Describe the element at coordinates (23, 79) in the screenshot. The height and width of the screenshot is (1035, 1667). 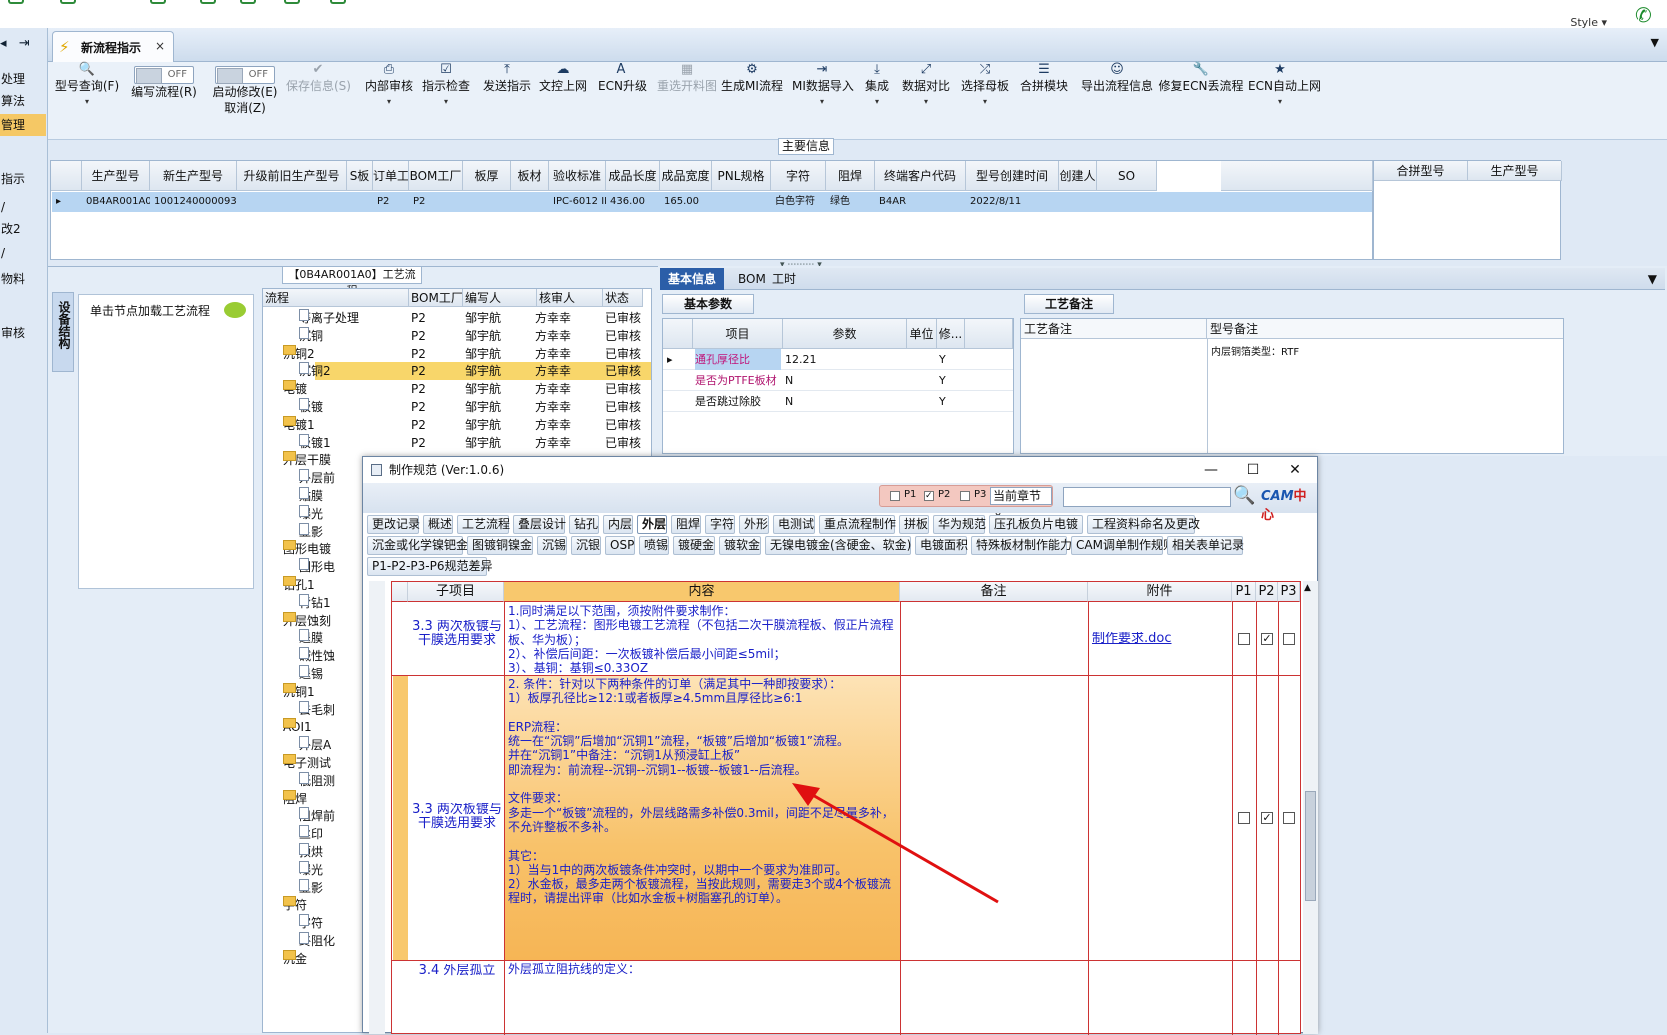
I see `left-nav-item: 处理` at that location.